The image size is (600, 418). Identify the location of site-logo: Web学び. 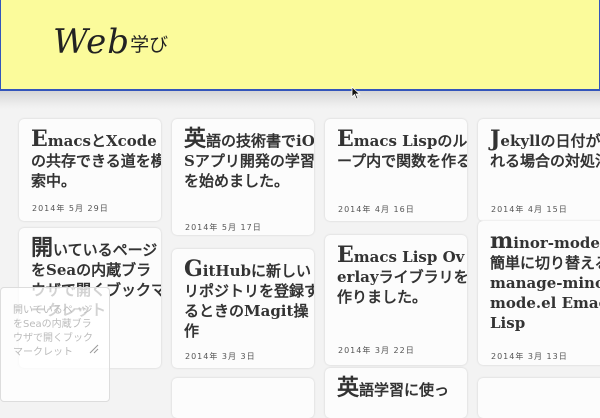
(110, 42).